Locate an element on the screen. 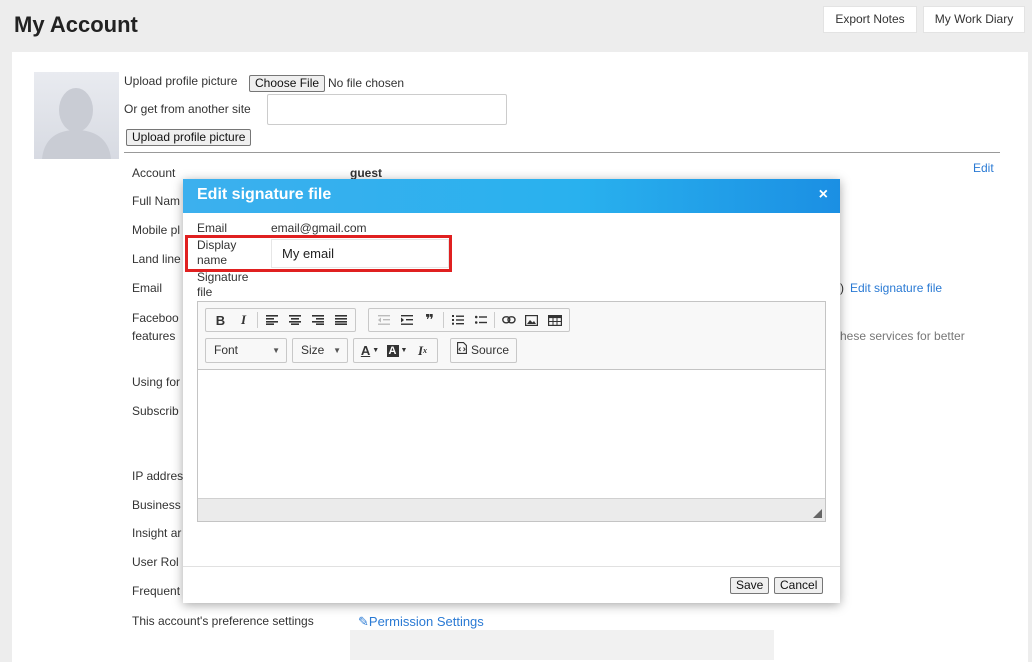  preference-settings-label: This account's preference settings is located at coordinates (223, 621).